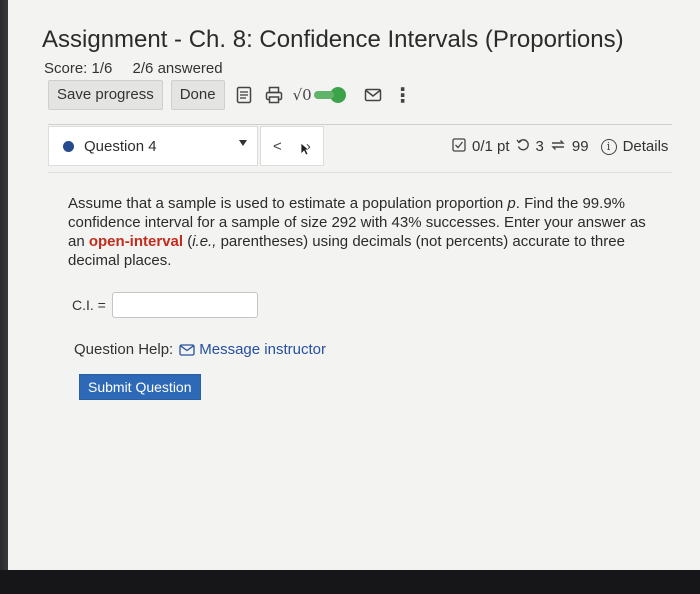 This screenshot has height=594, width=700. What do you see at coordinates (360, 124) in the screenshot?
I see `header-divider` at bounding box center [360, 124].